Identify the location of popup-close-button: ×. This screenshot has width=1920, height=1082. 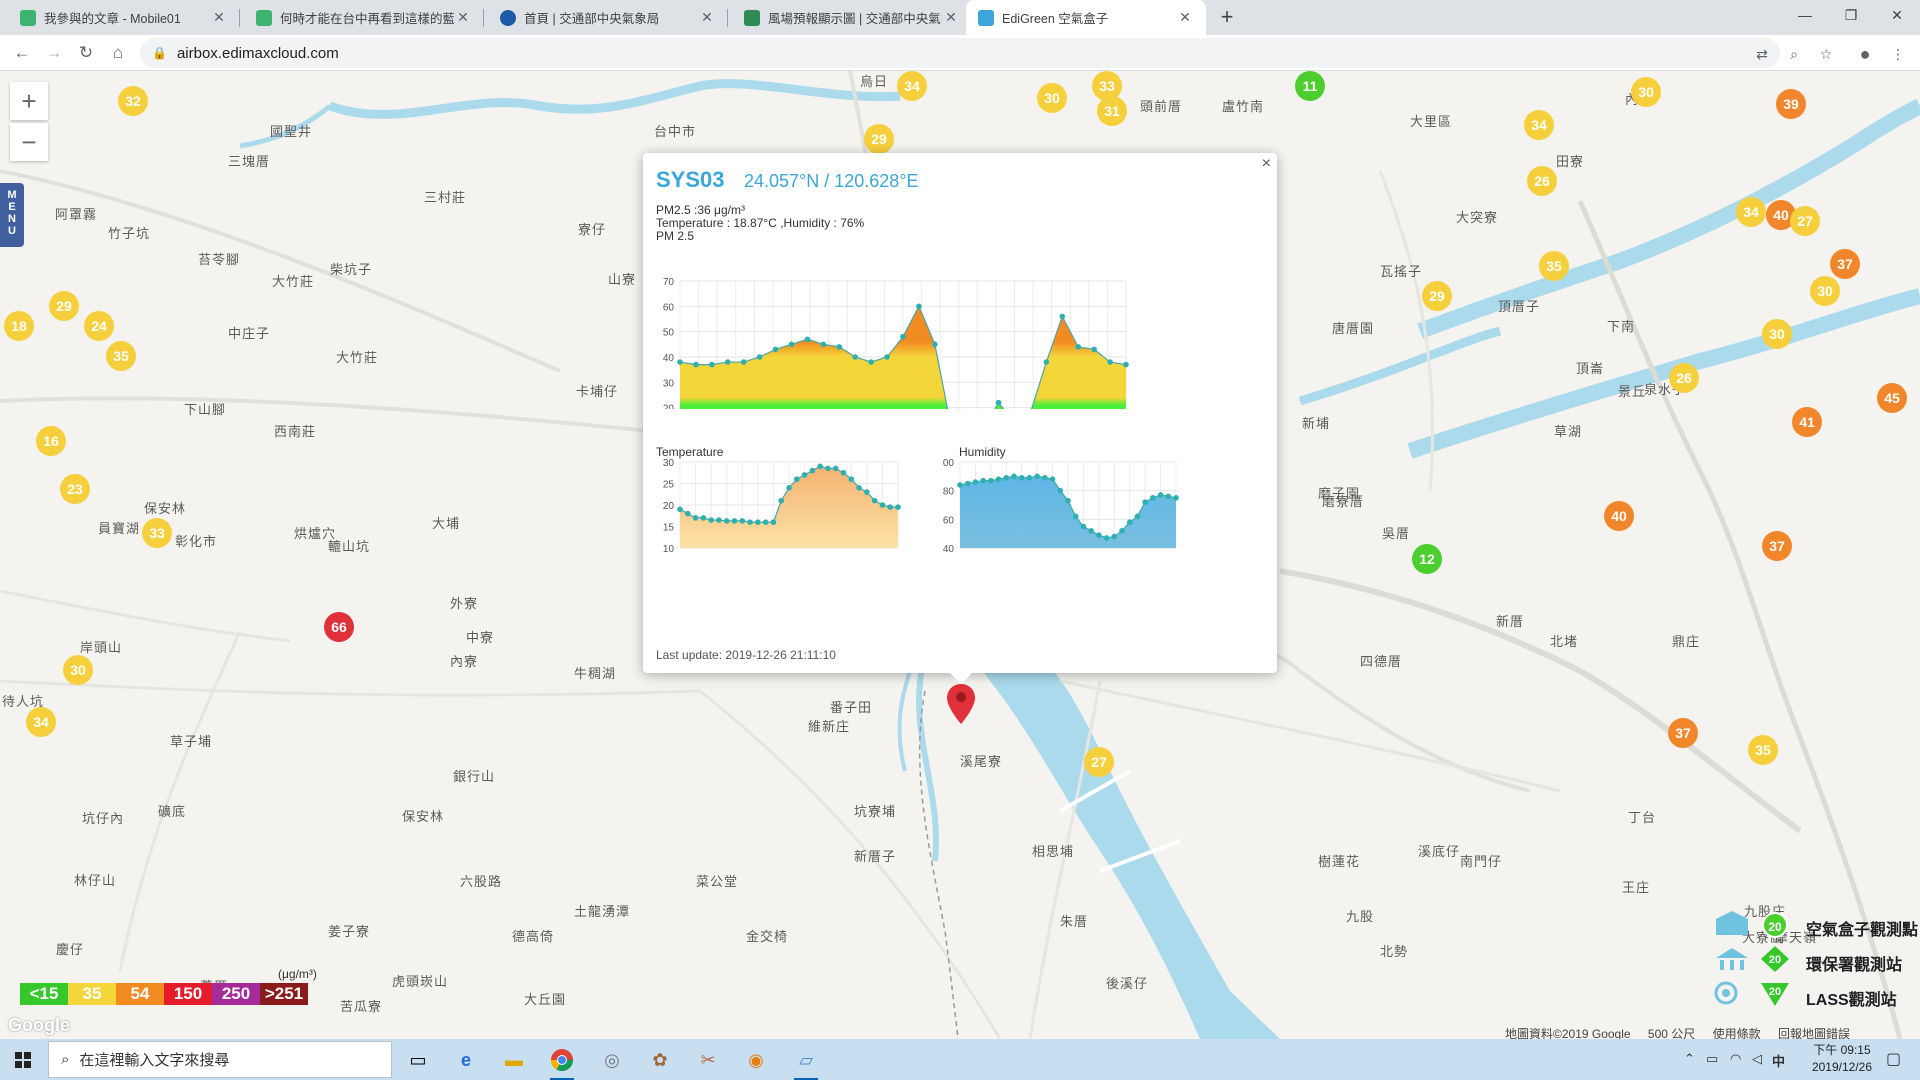
(1266, 164).